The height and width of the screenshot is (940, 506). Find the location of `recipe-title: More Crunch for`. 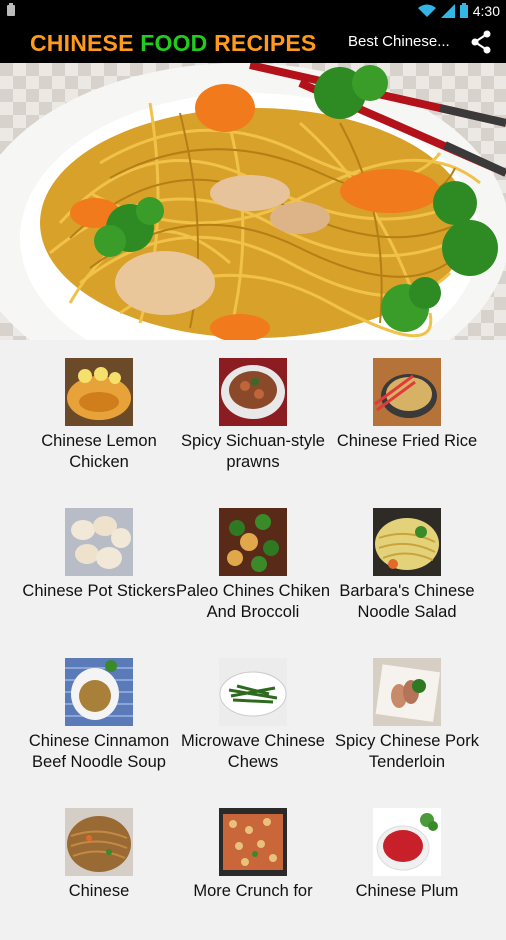

recipe-title: More Crunch for is located at coordinates (253, 891).